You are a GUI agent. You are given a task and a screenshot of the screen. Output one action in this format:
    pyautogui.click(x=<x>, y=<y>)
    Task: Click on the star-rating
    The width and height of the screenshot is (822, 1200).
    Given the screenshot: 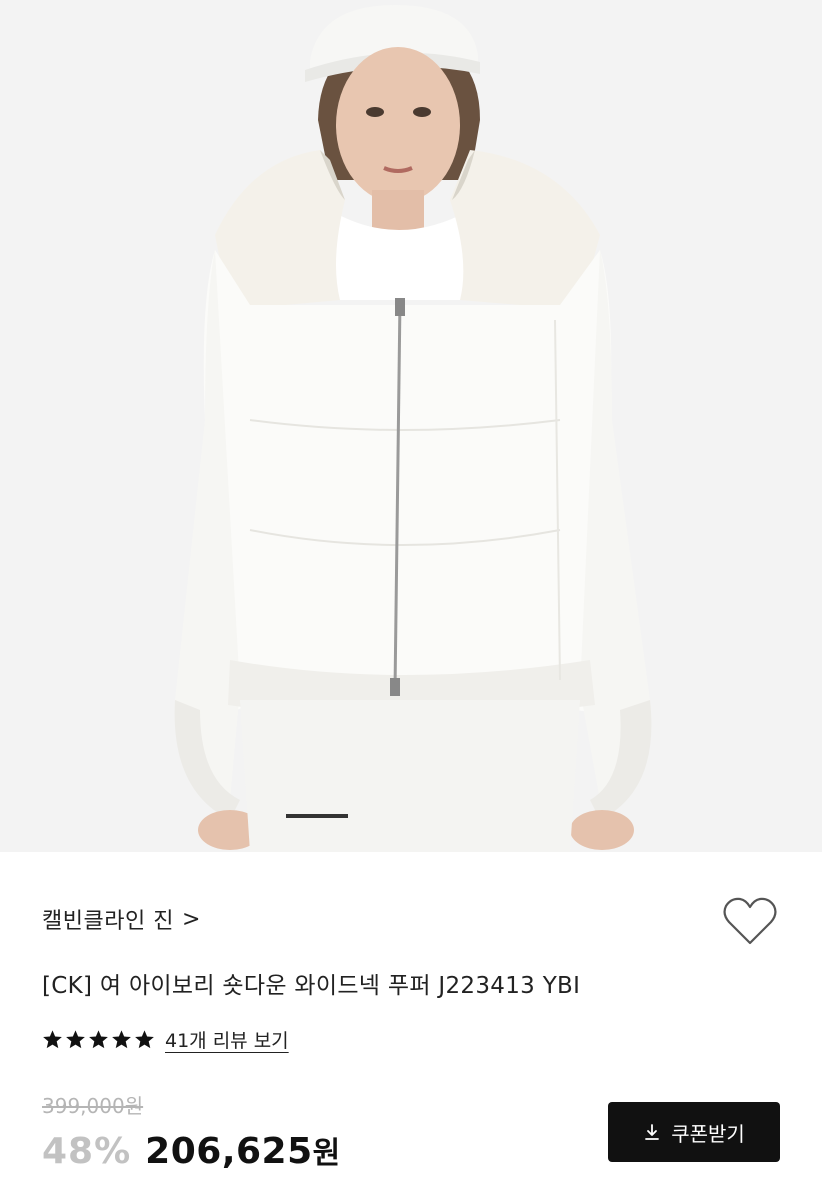 What is the action you would take?
    pyautogui.click(x=98, y=1039)
    